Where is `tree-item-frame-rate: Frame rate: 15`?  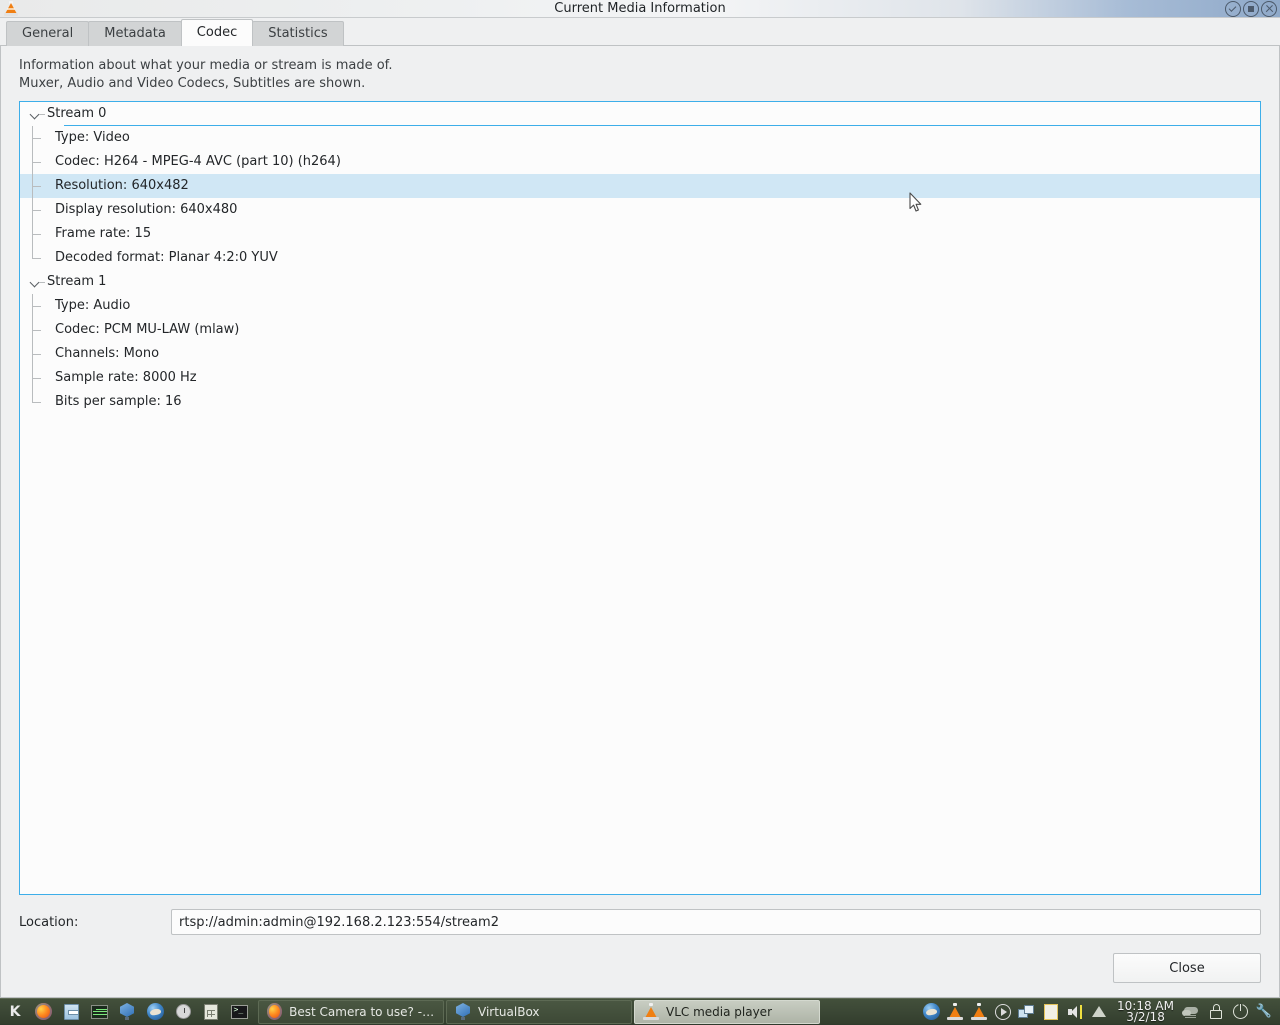 tree-item-frame-rate: Frame rate: 15 is located at coordinates (640, 234).